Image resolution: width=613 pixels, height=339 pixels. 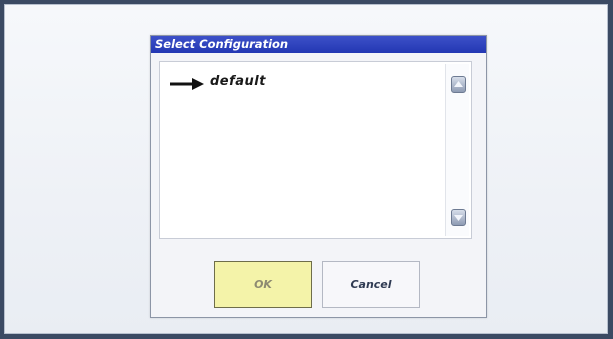 I want to click on chevron-down-icon, so click(x=458, y=218).